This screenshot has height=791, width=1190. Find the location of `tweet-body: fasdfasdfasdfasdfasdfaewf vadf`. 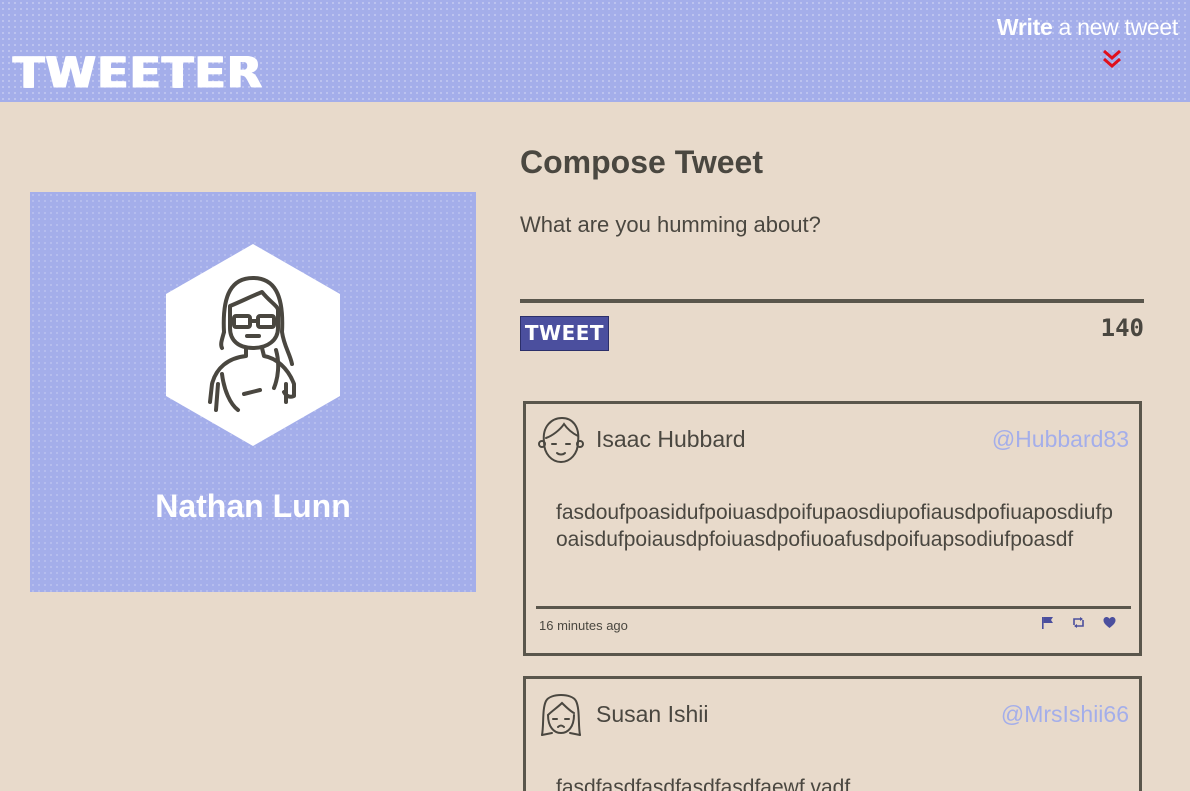

tweet-body: fasdfasdfasdfasdfasdfaewf vadf is located at coordinates (703, 783).